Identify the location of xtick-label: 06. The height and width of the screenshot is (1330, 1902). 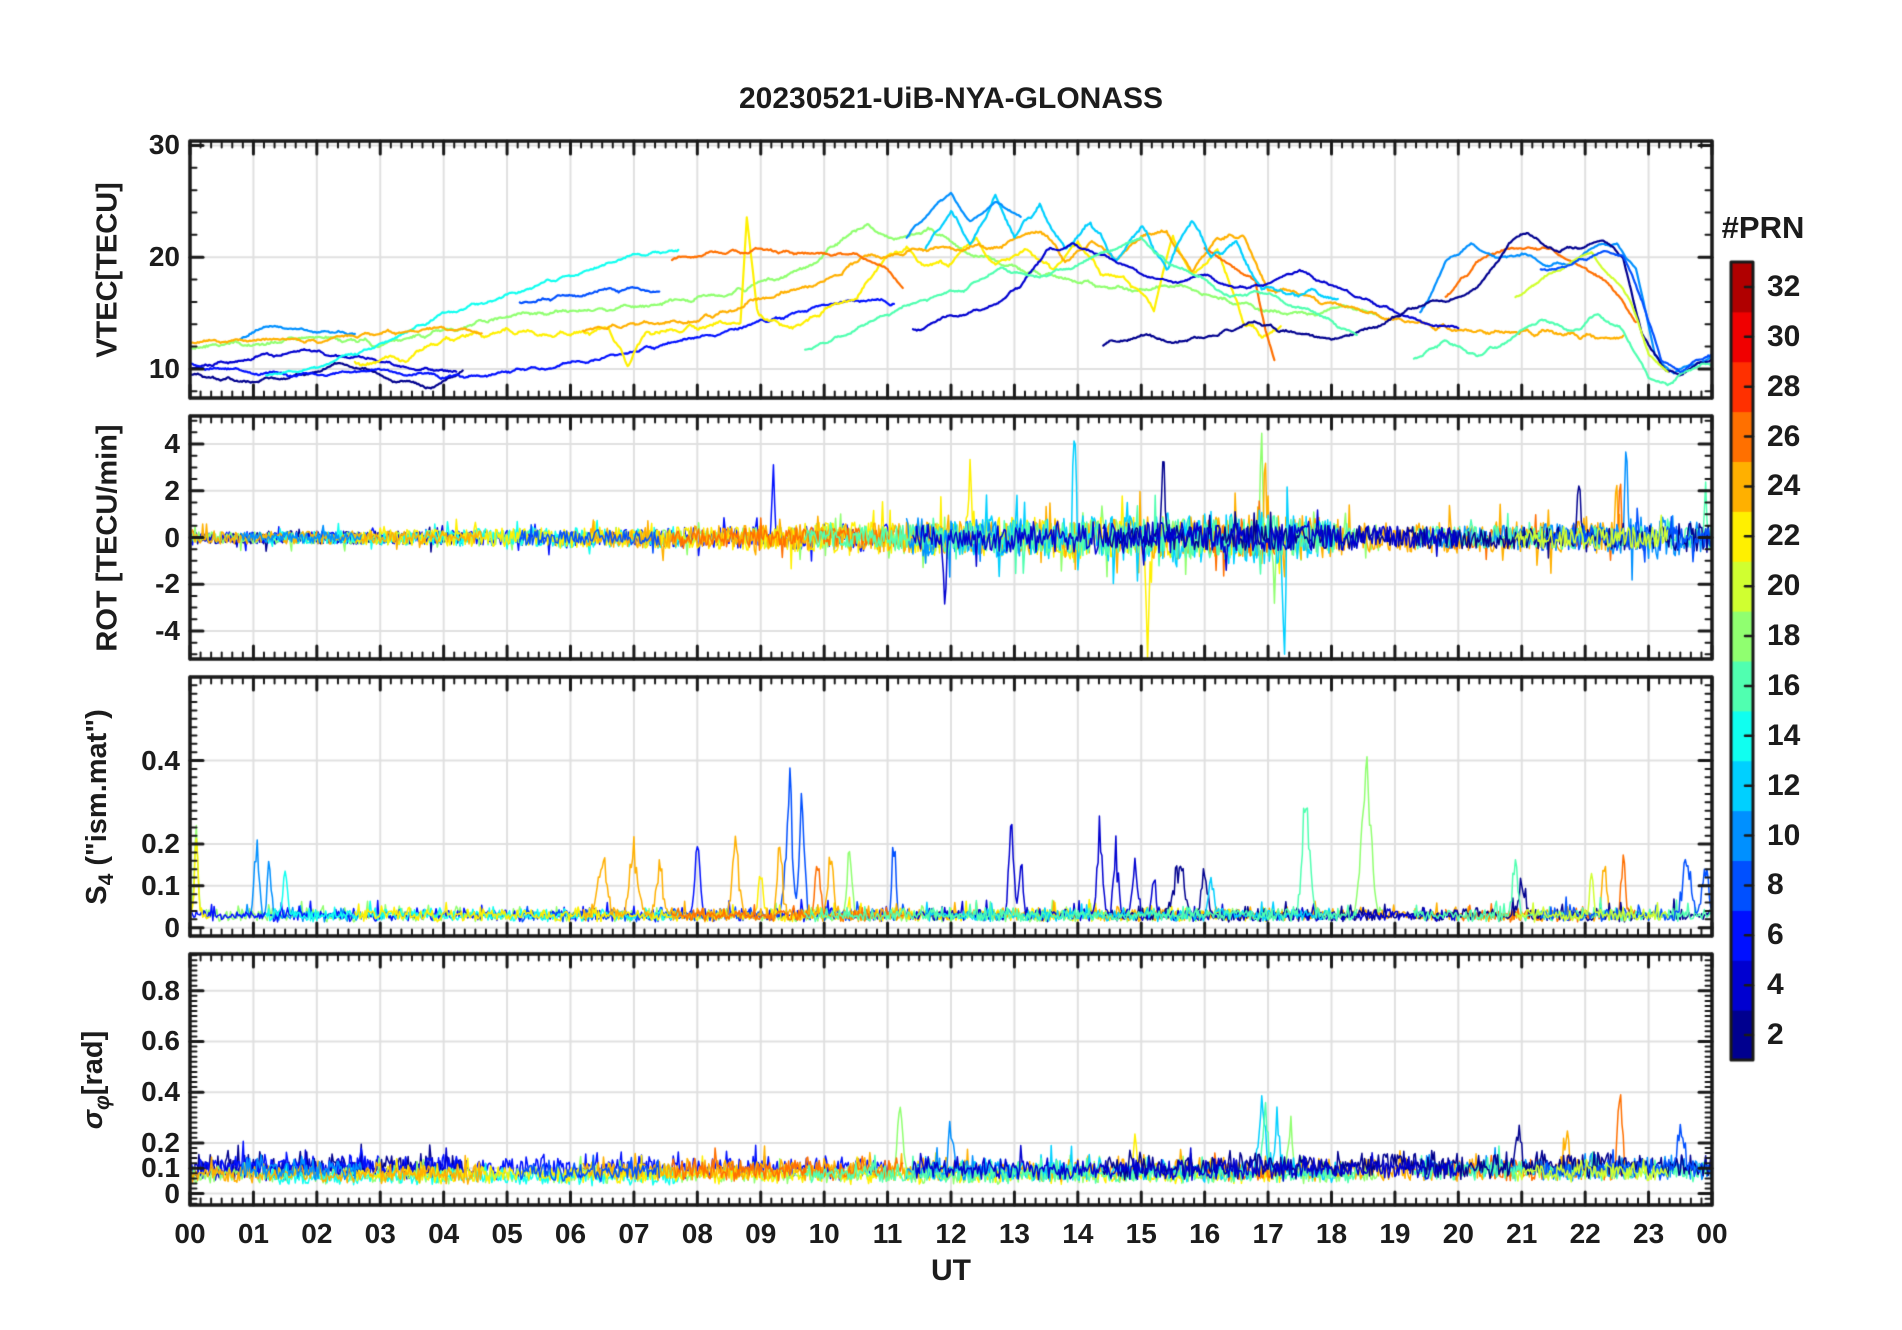
(570, 1233).